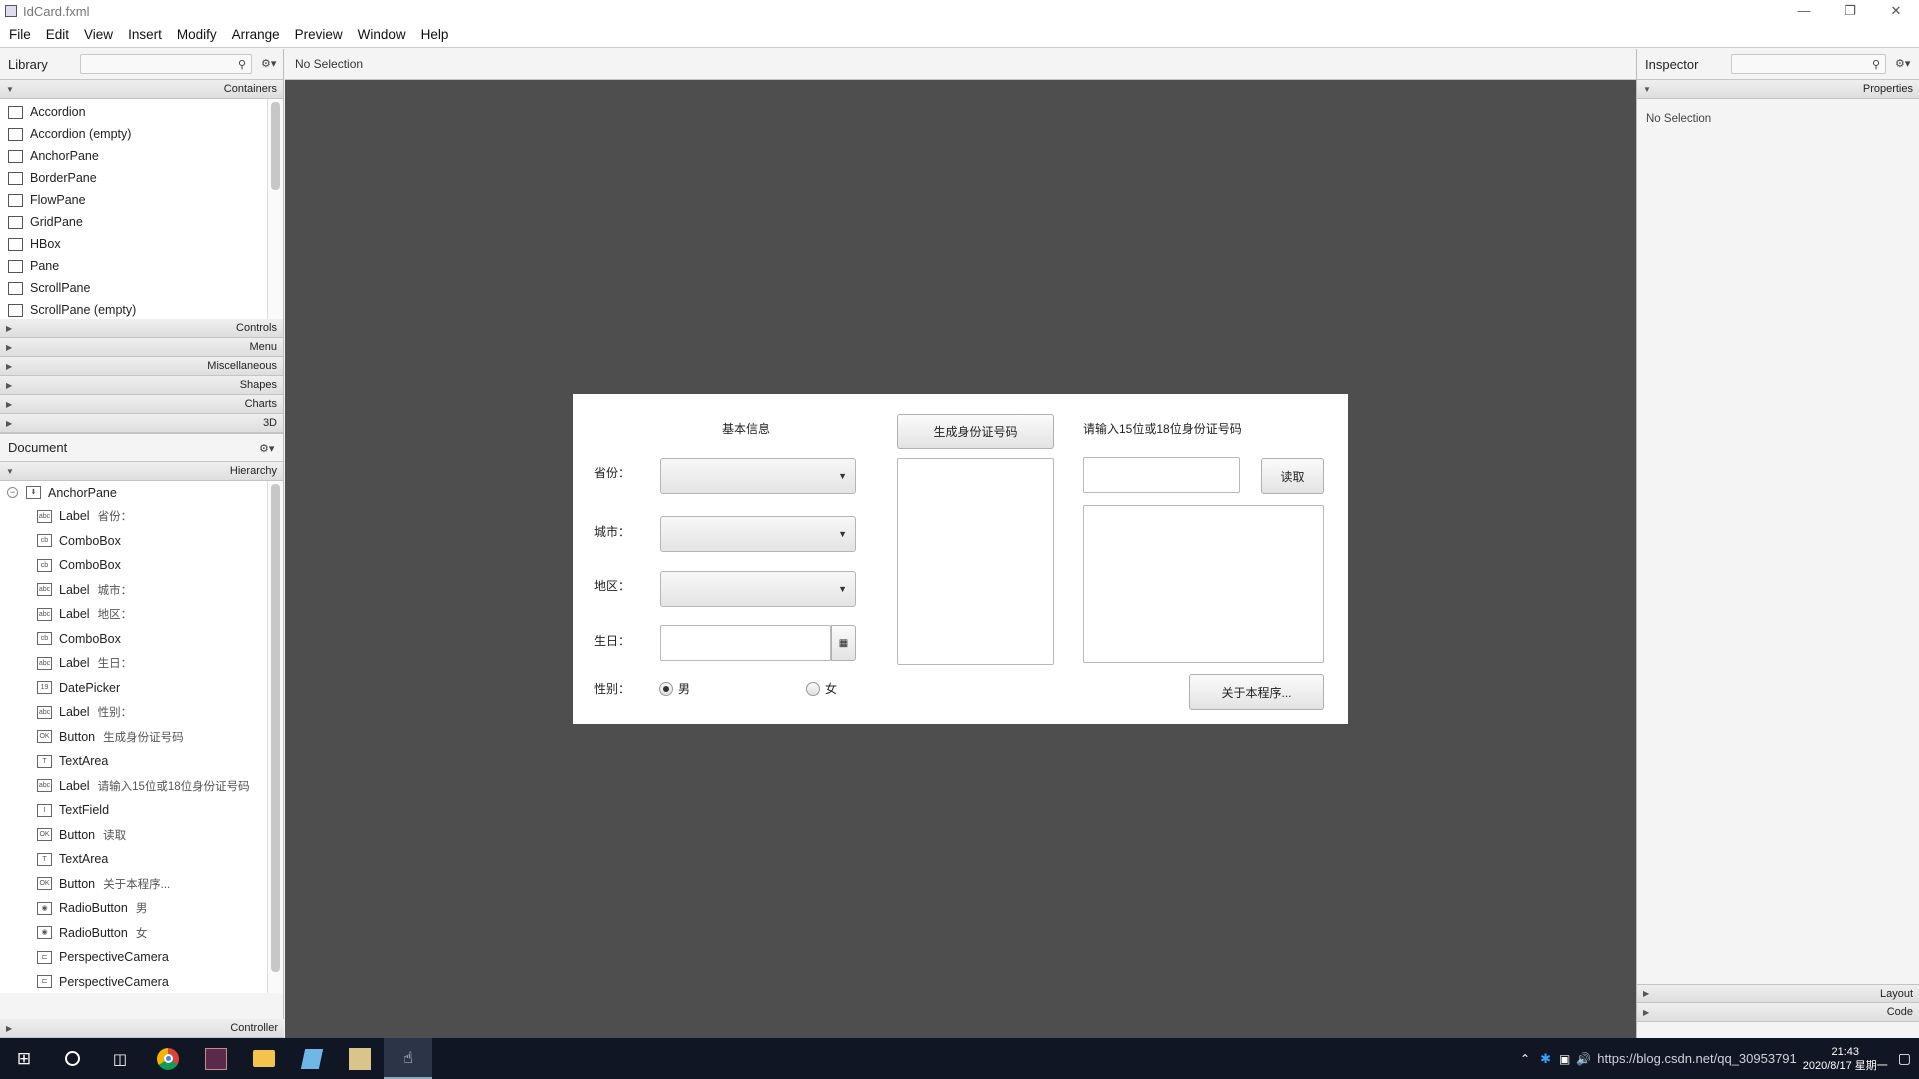 Image resolution: width=1919 pixels, height=1079 pixels. Describe the element at coordinates (141, 404) in the screenshot. I see `section-charts: ▶ Charts` at that location.